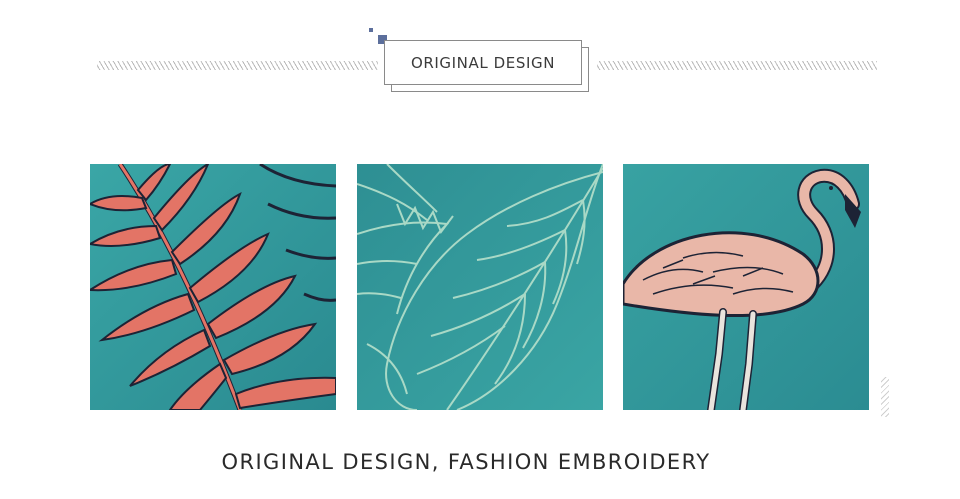  I want to click on flamingo-embroidery-photo, so click(746, 287).